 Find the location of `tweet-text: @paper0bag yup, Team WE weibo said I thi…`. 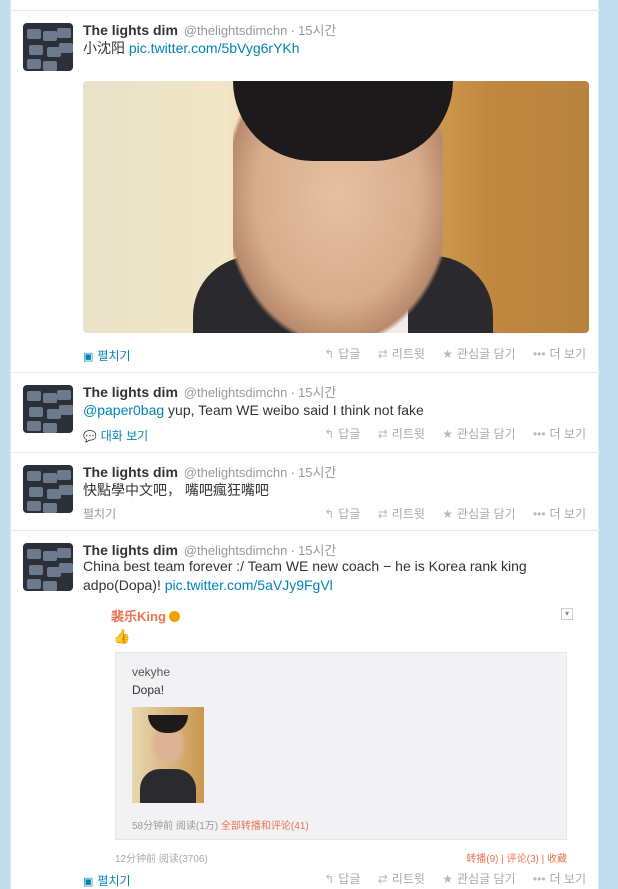

tweet-text: @paper0bag yup, Team WE weibo said I thi… is located at coordinates (333, 410).